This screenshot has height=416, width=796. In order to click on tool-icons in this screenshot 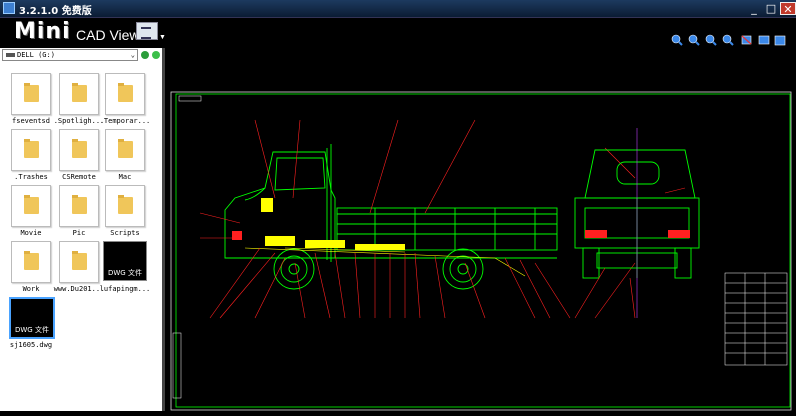, I will do `click(728, 40)`.